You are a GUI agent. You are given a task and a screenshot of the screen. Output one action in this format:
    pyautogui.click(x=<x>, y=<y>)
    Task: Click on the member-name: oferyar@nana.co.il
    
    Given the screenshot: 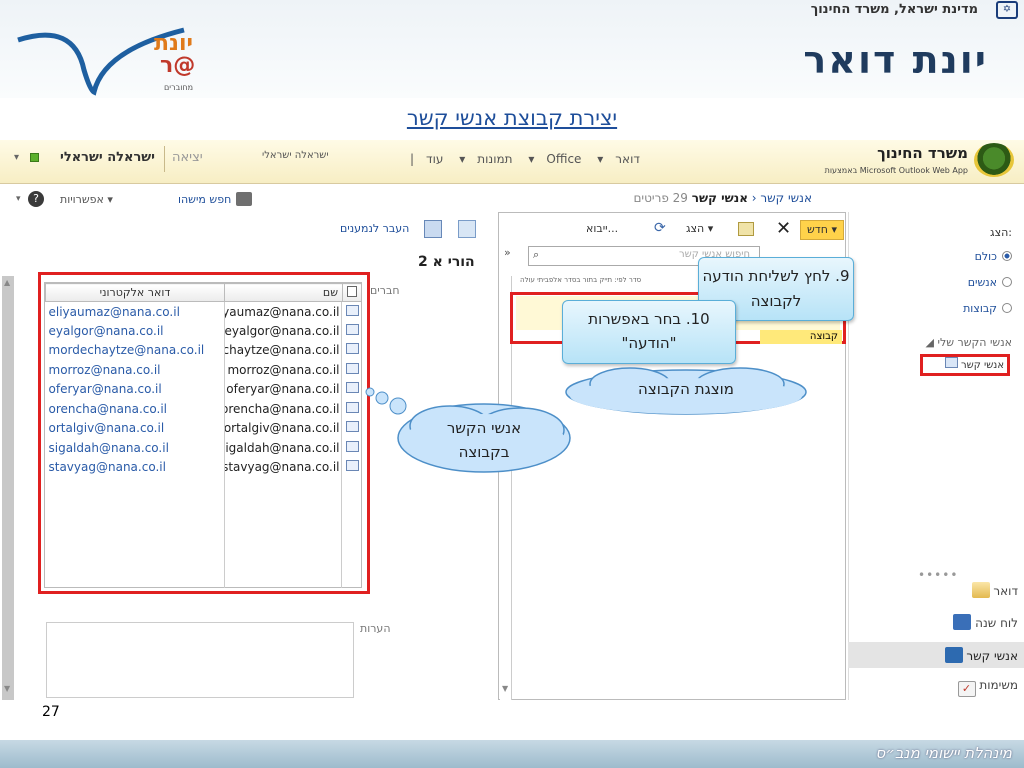 What is the action you would take?
    pyautogui.click(x=284, y=390)
    